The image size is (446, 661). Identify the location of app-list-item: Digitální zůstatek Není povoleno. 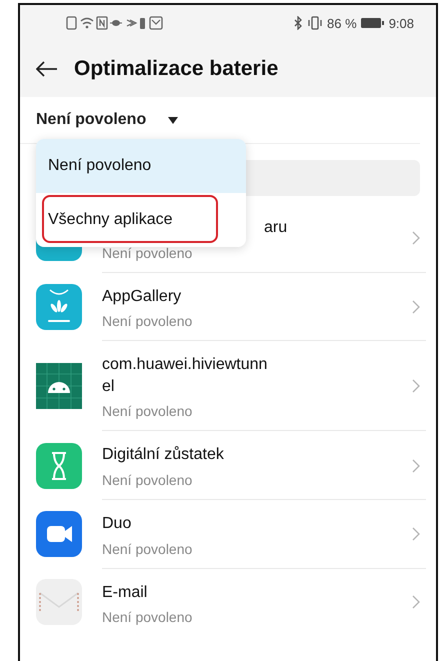
(228, 465).